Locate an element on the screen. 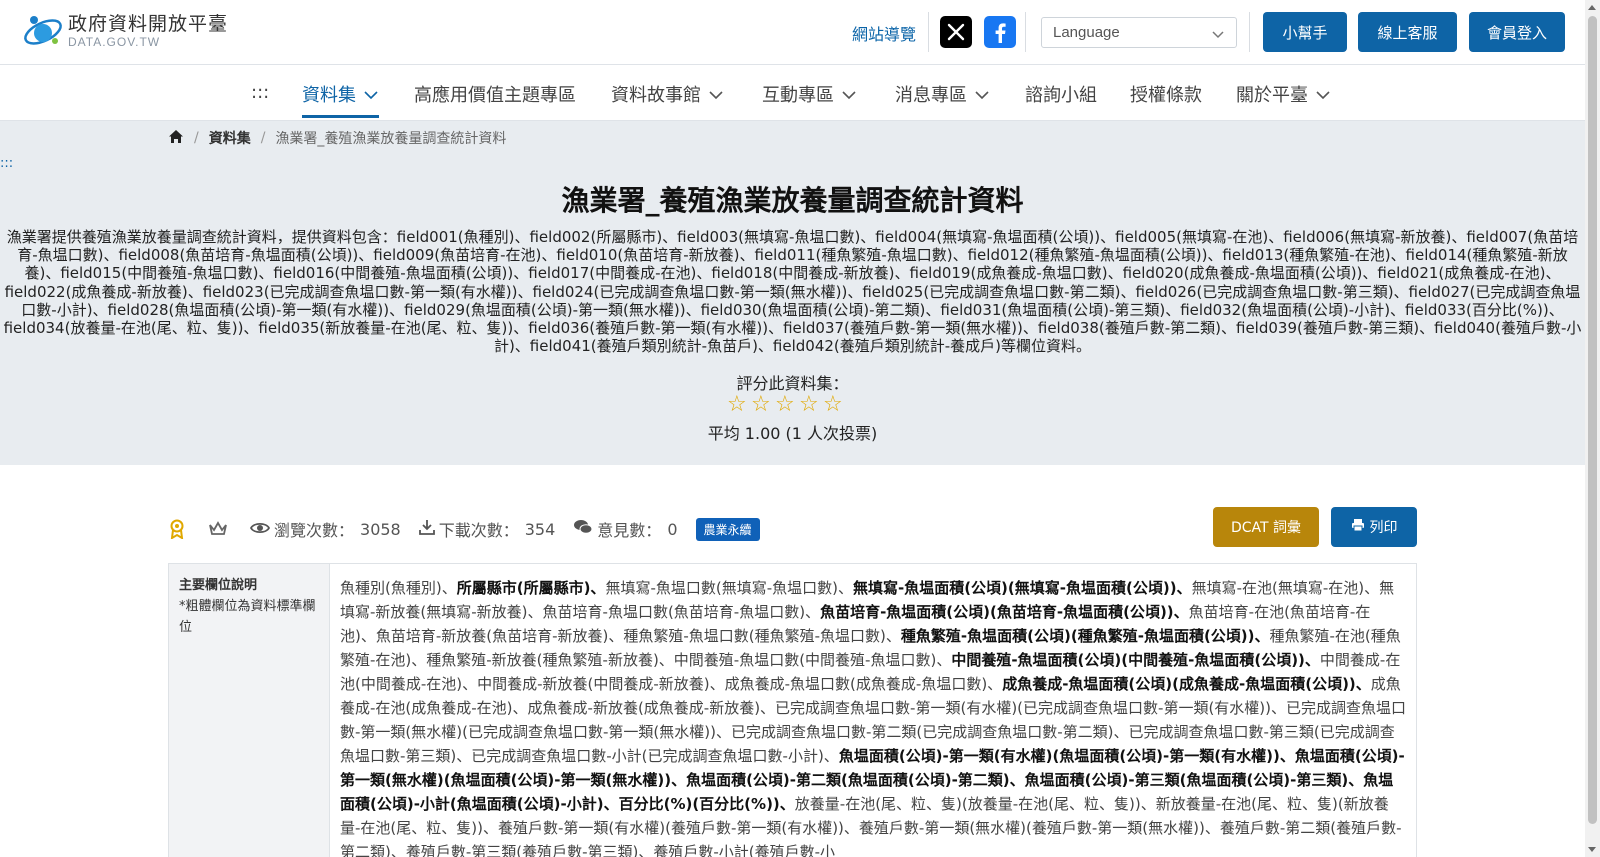 The height and width of the screenshot is (857, 1600). crown-icon is located at coordinates (220, 529).